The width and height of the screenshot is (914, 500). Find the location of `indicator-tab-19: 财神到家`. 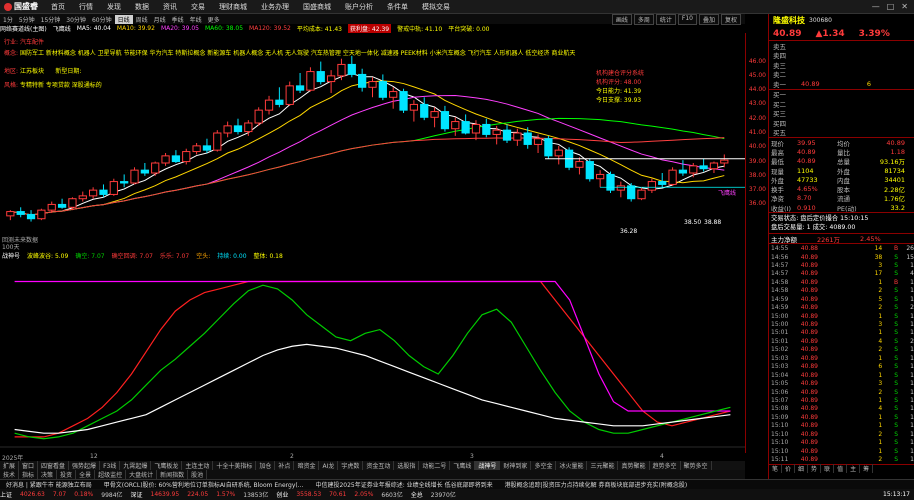

indicator-tab-19: 财神到家 is located at coordinates (516, 465).